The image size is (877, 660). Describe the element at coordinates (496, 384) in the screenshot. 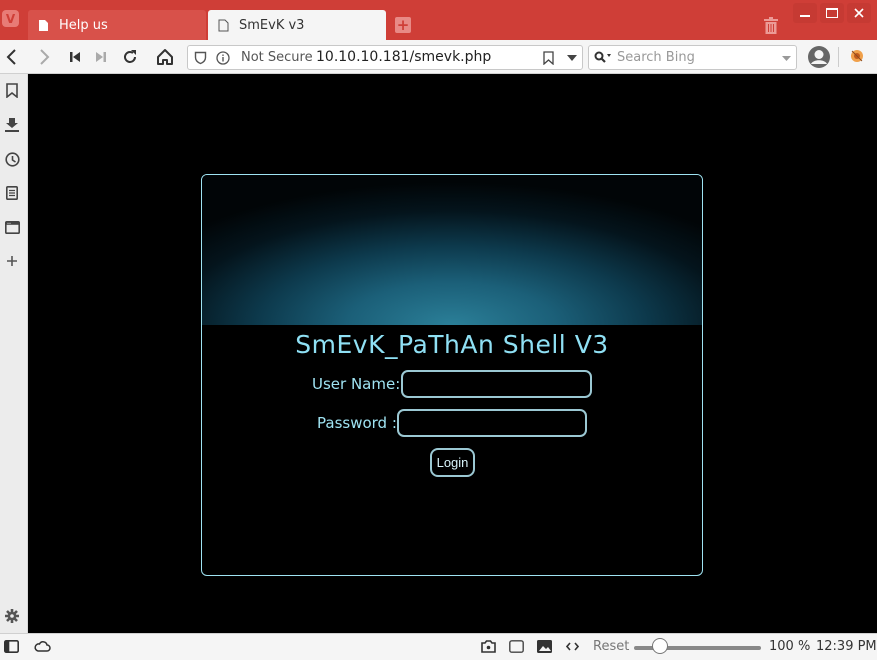

I see `username-input` at that location.